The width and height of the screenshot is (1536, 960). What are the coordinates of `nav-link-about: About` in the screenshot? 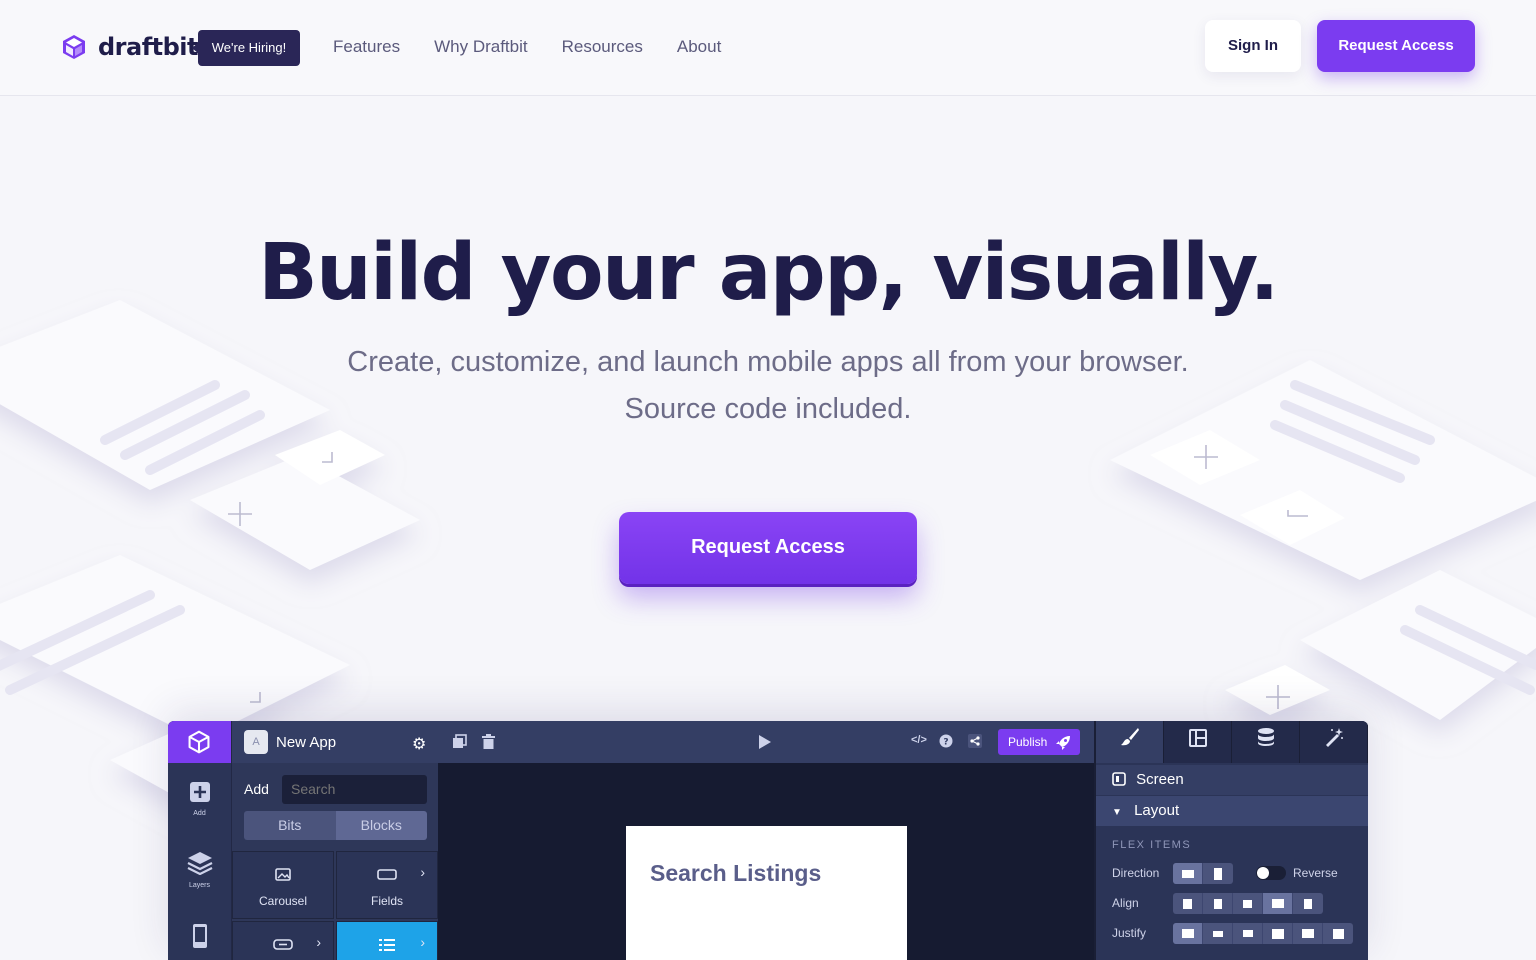 It's located at (699, 47).